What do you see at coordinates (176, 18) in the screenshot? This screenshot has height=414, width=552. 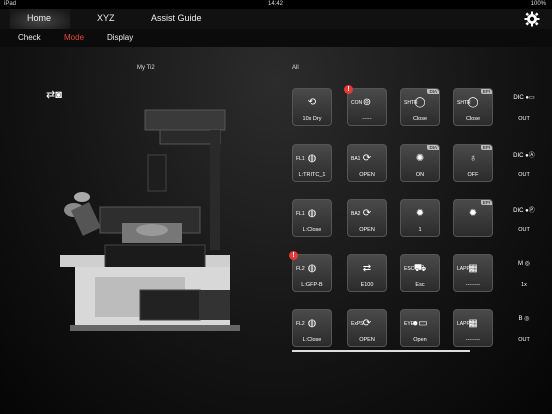 I see `tab-assist-guide: Assist Guide` at bounding box center [176, 18].